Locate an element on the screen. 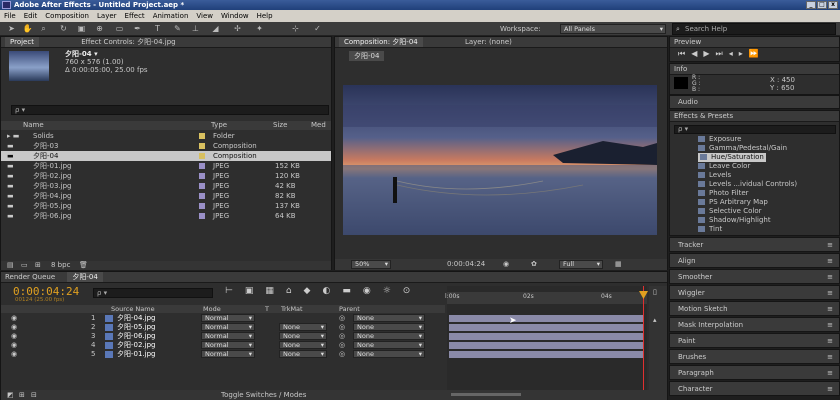 This screenshot has height=400, width=840. new-folder-icon: ▭ is located at coordinates (24, 265).